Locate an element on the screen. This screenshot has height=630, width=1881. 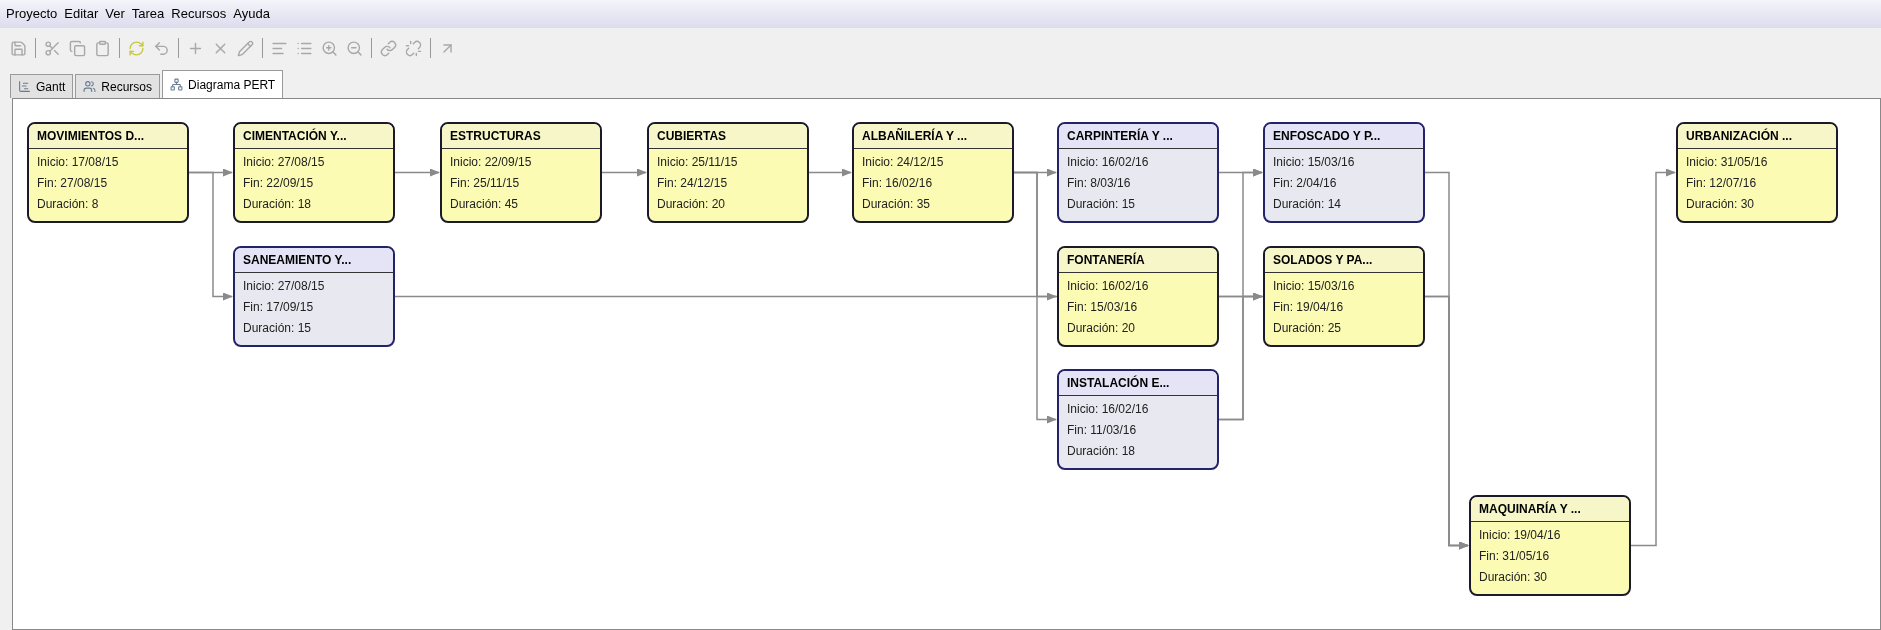
menu-item: Recursos is located at coordinates (199, 14).